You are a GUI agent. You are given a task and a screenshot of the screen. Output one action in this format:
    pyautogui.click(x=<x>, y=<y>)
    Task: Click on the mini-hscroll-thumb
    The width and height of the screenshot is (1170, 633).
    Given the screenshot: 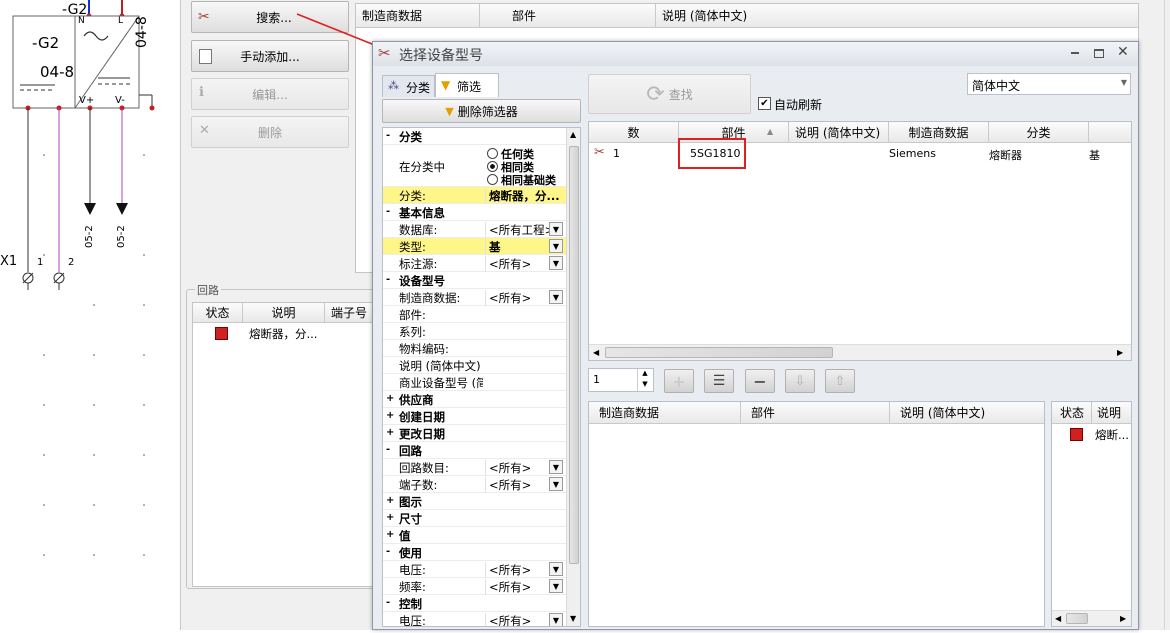 What is the action you would take?
    pyautogui.click(x=1077, y=618)
    